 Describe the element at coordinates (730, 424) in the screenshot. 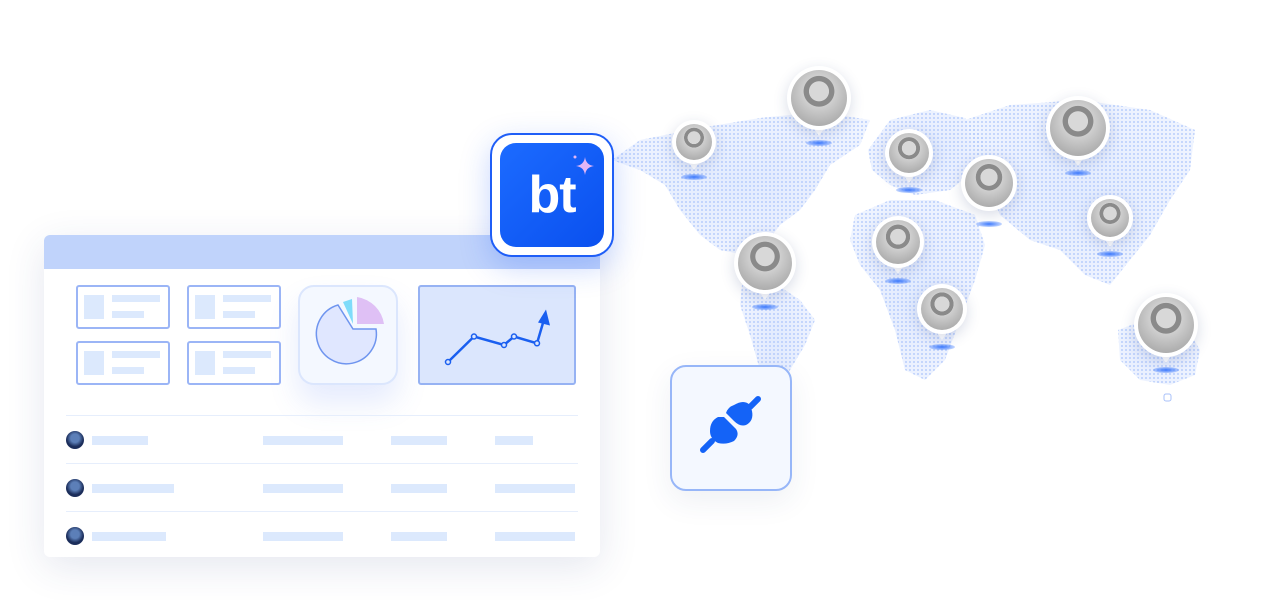

I see `plug-connect-icon` at that location.